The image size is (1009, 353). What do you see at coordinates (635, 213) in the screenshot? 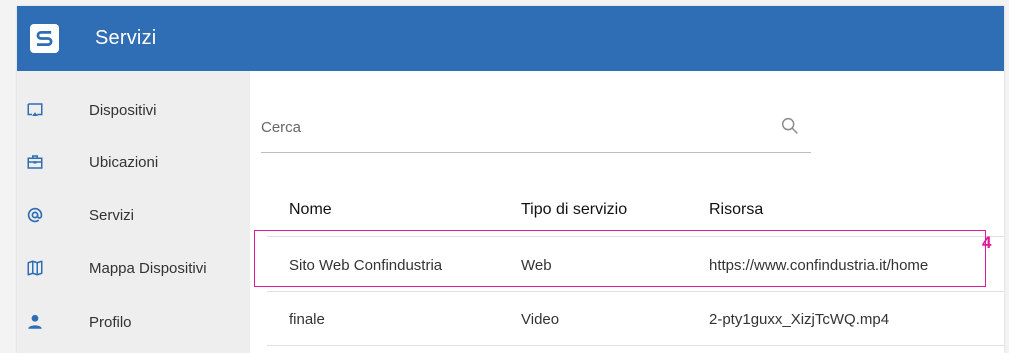
I see `table-header: Nome Tipo di servizio Risorsa` at bounding box center [635, 213].